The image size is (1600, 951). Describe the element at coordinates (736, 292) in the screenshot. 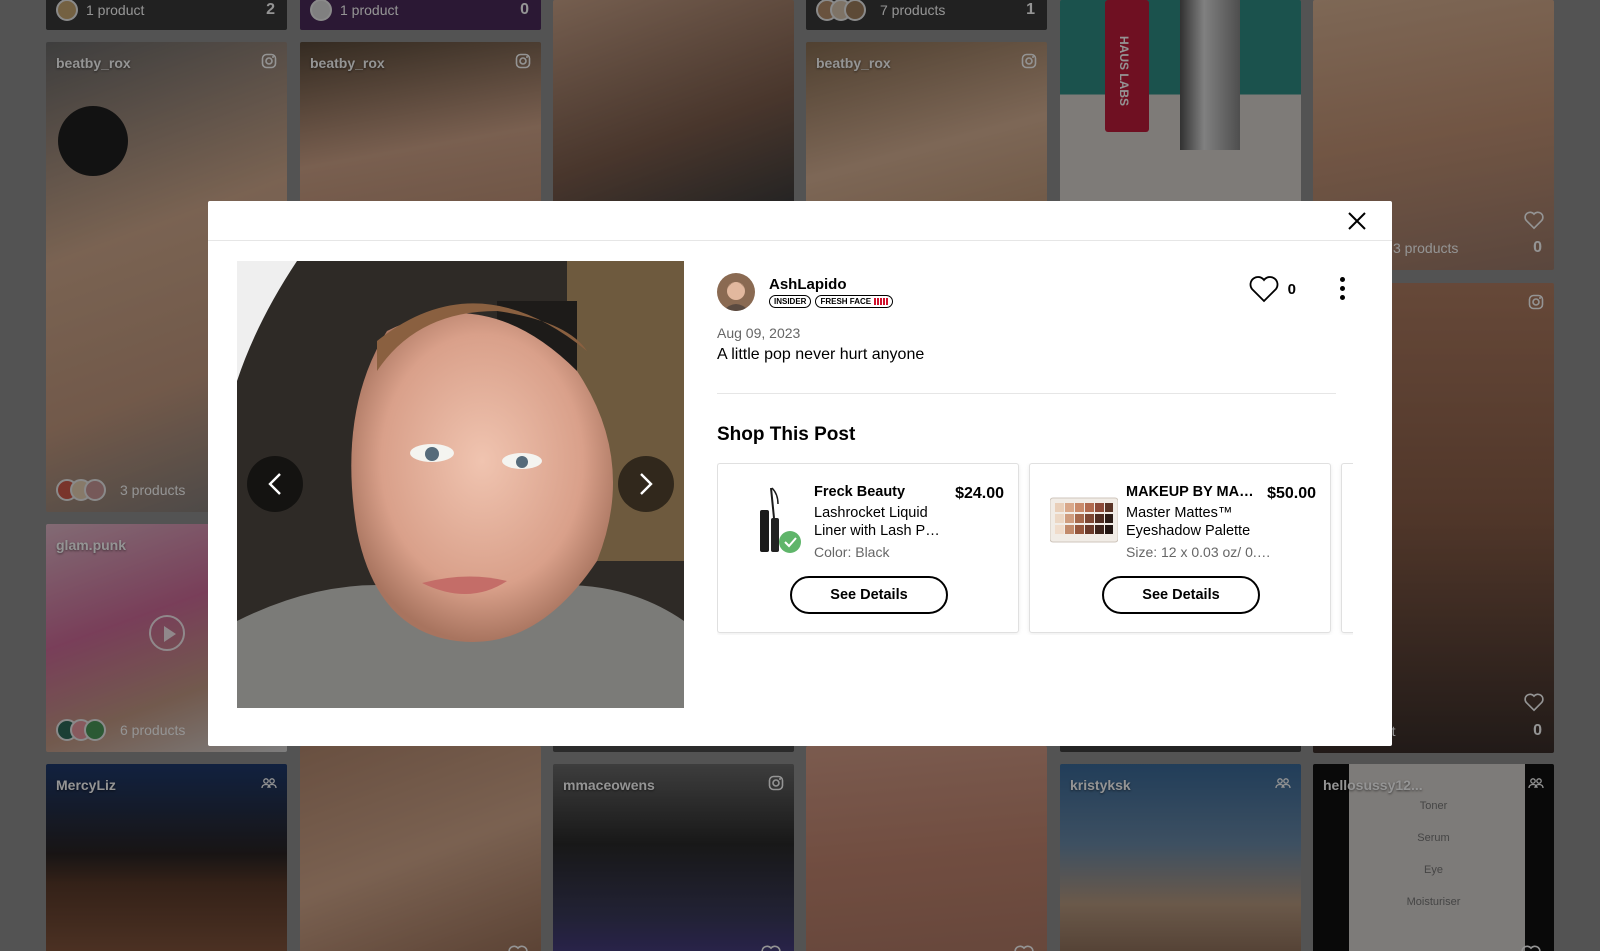

I see `avatar` at that location.